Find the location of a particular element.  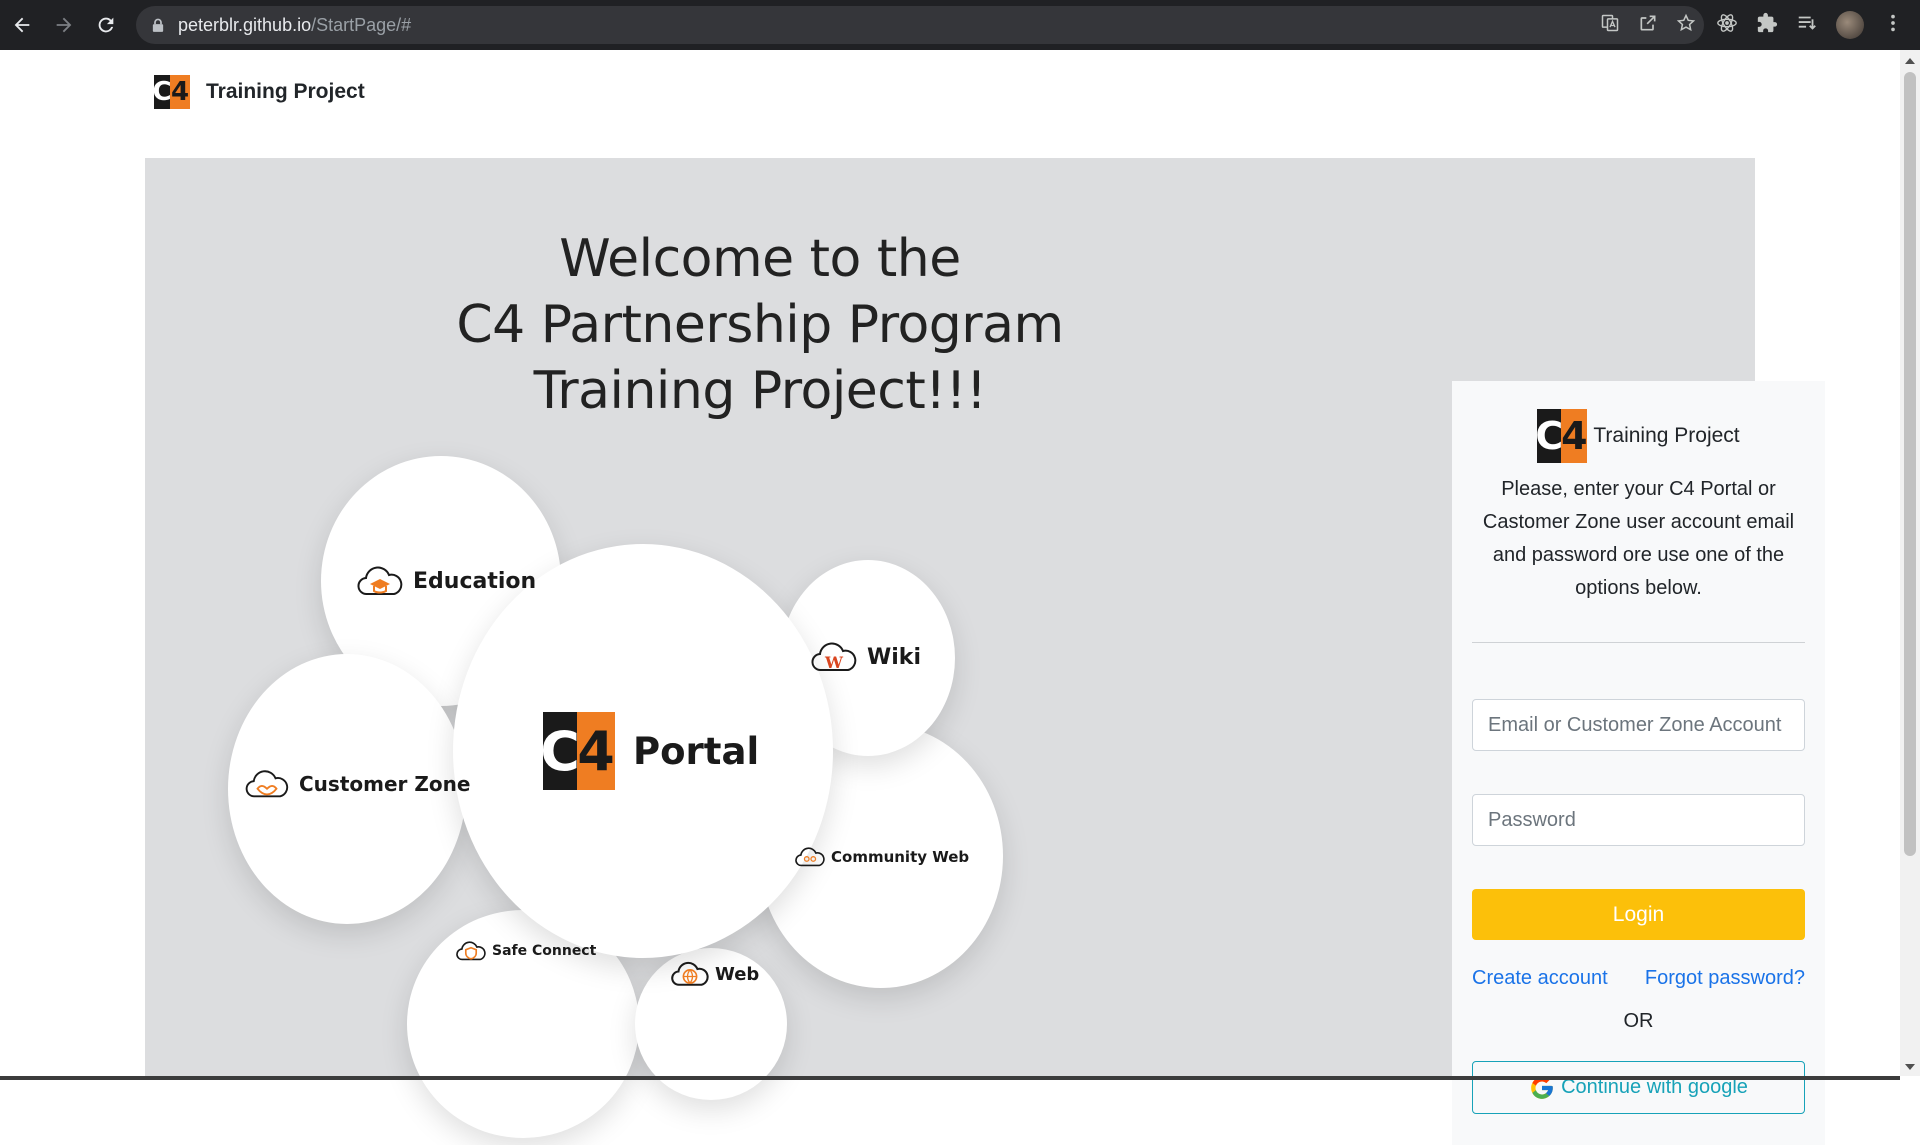

logo-c: C is located at coordinates (162, 92).